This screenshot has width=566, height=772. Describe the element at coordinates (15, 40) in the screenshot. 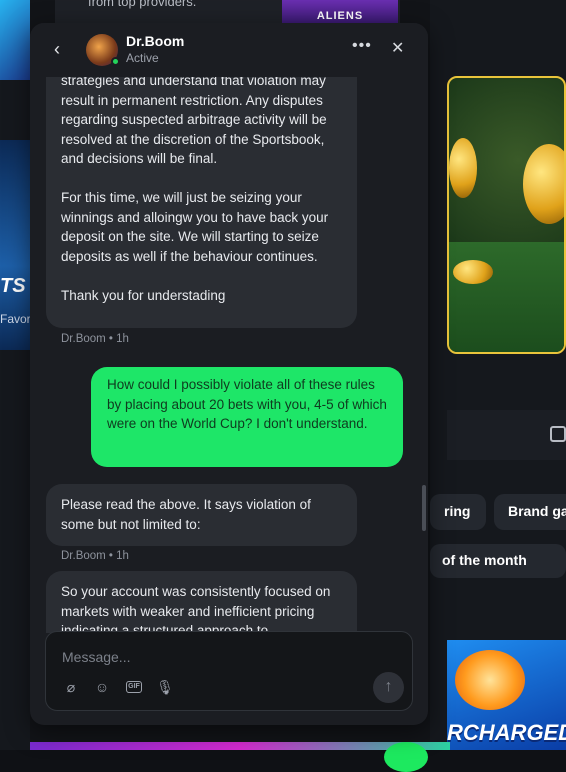

I see `game-tile-top-left` at that location.